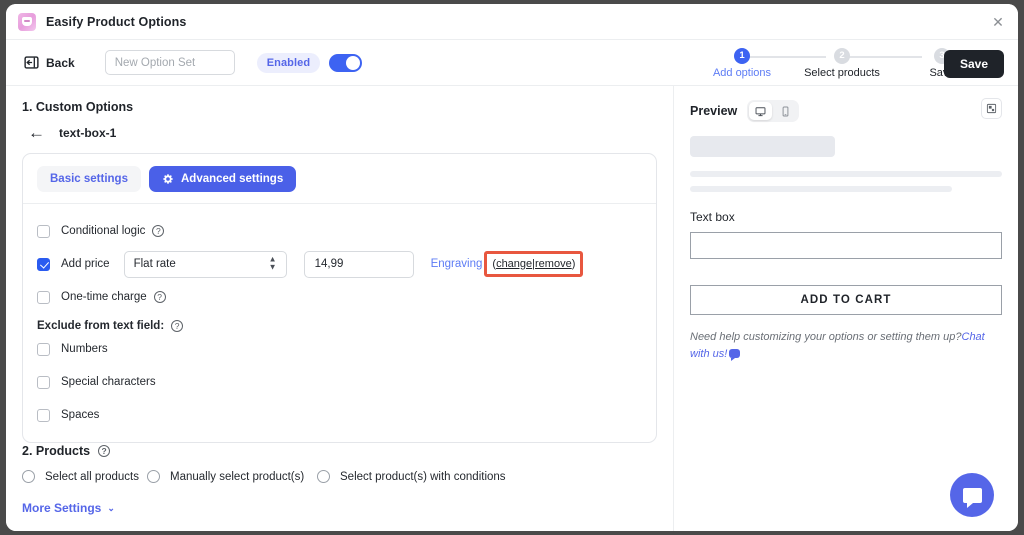 Image resolution: width=1024 pixels, height=535 pixels. I want to click on one-time-charge-help-icon: ?, so click(159, 297).